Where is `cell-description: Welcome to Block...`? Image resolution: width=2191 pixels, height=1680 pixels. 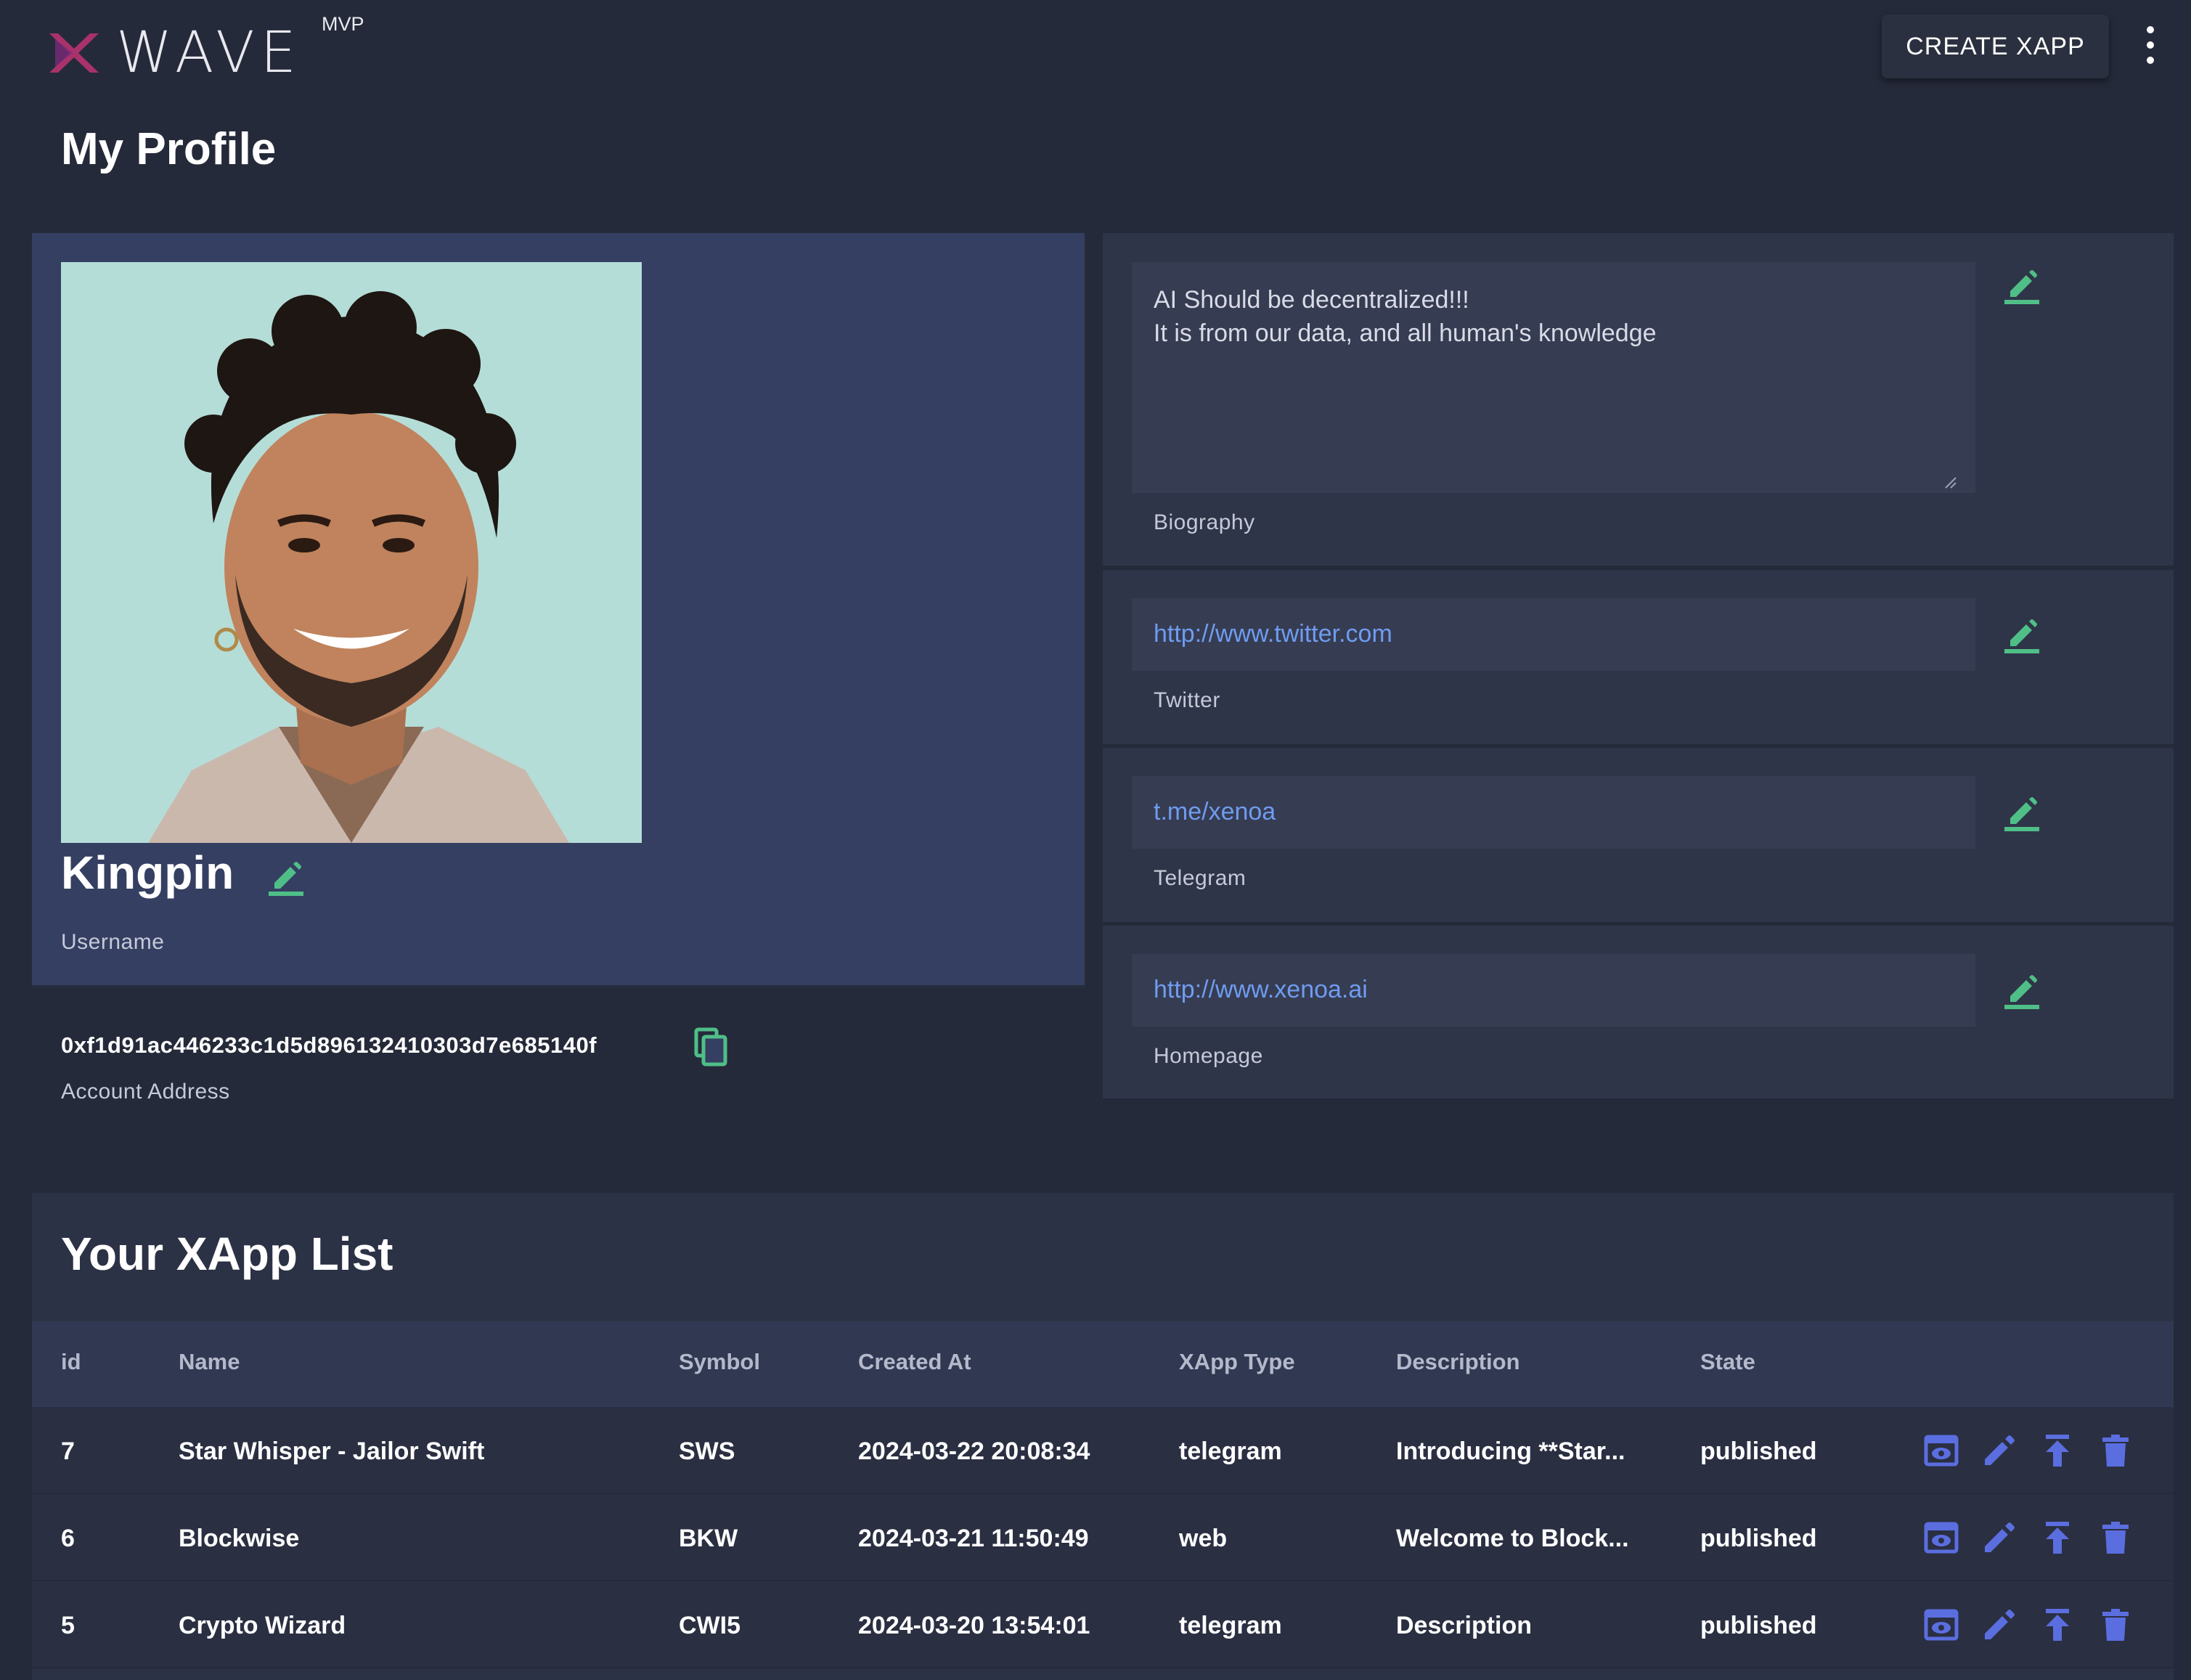 cell-description: Welcome to Block... is located at coordinates (1512, 1538).